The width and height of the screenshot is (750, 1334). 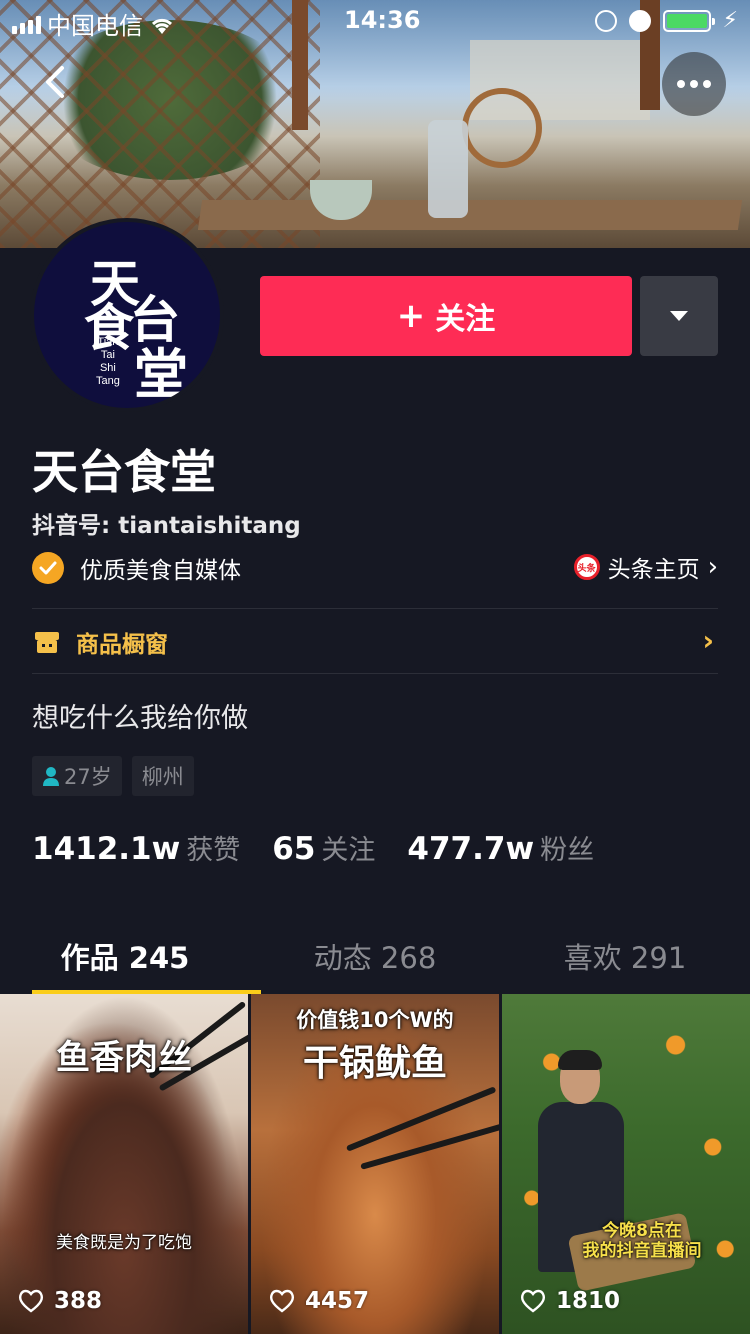 I want to click on back-button, so click(x=54, y=82).